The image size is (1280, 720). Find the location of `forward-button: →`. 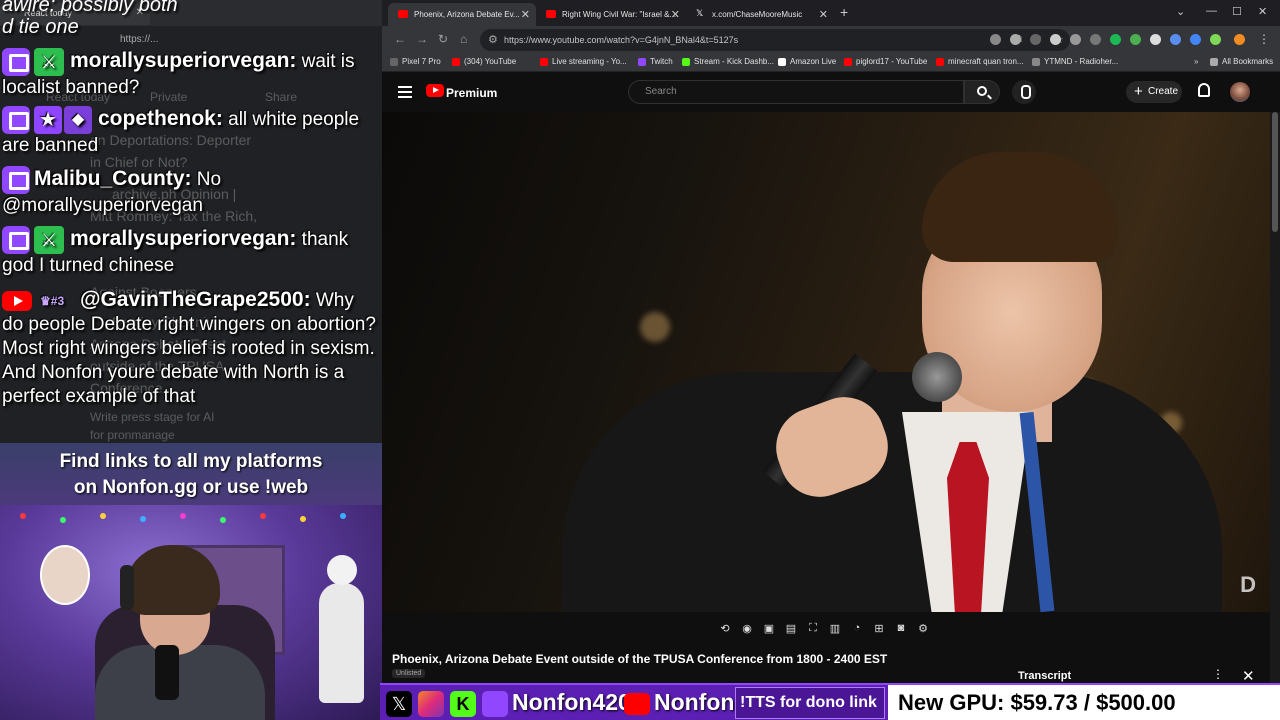

forward-button: → is located at coordinates (422, 39).